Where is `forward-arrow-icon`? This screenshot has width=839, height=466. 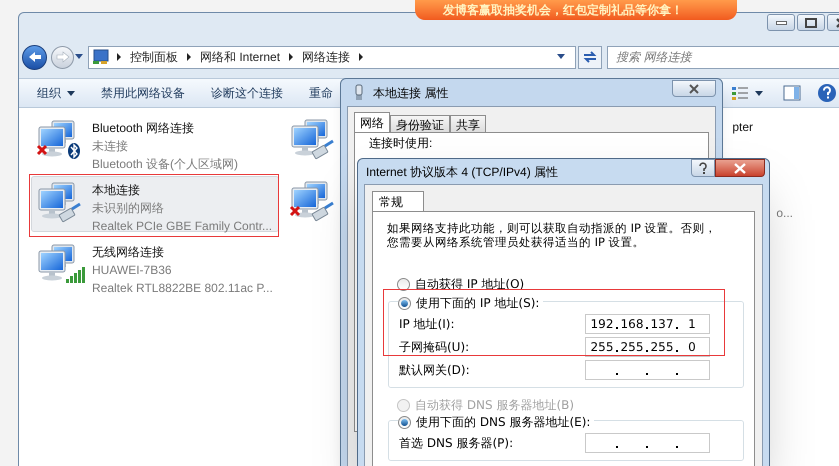 forward-arrow-icon is located at coordinates (63, 57).